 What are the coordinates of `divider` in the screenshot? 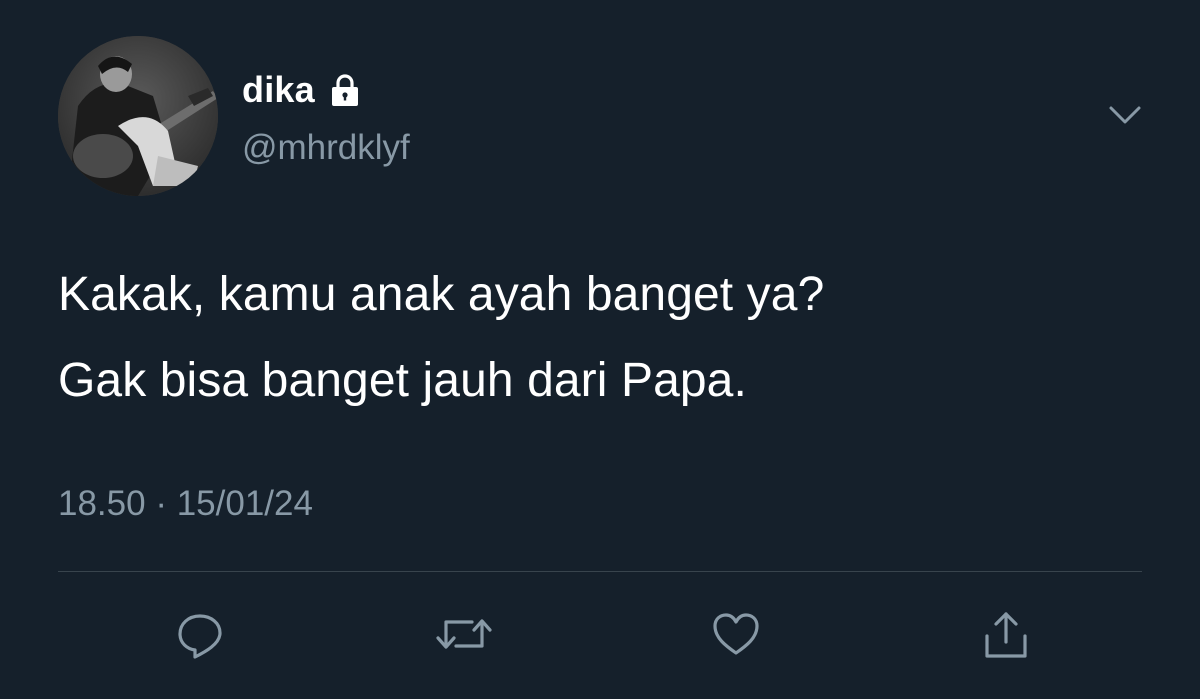 It's located at (600, 571).